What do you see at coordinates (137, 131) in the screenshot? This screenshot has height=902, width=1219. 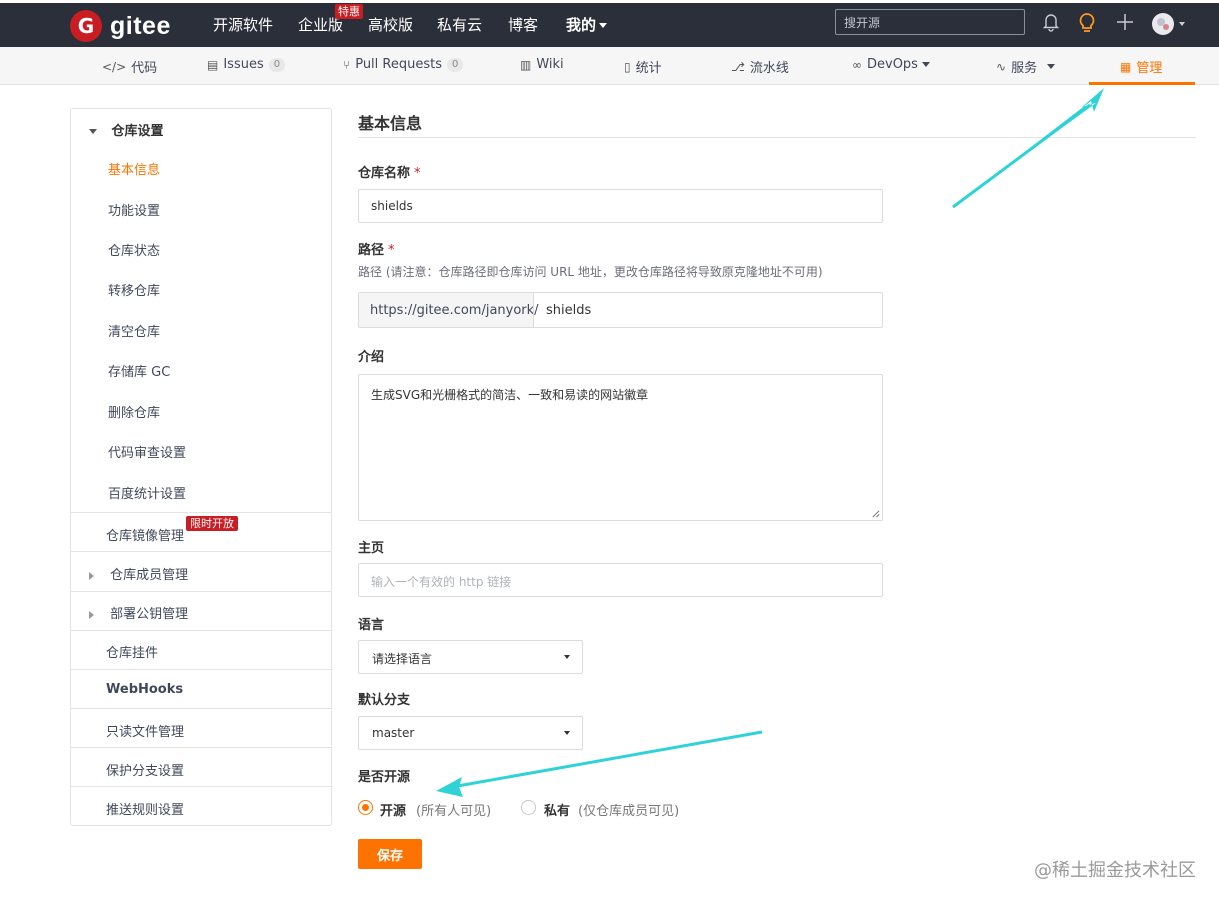 I see `sidebar-group-label: 仓库设置` at bounding box center [137, 131].